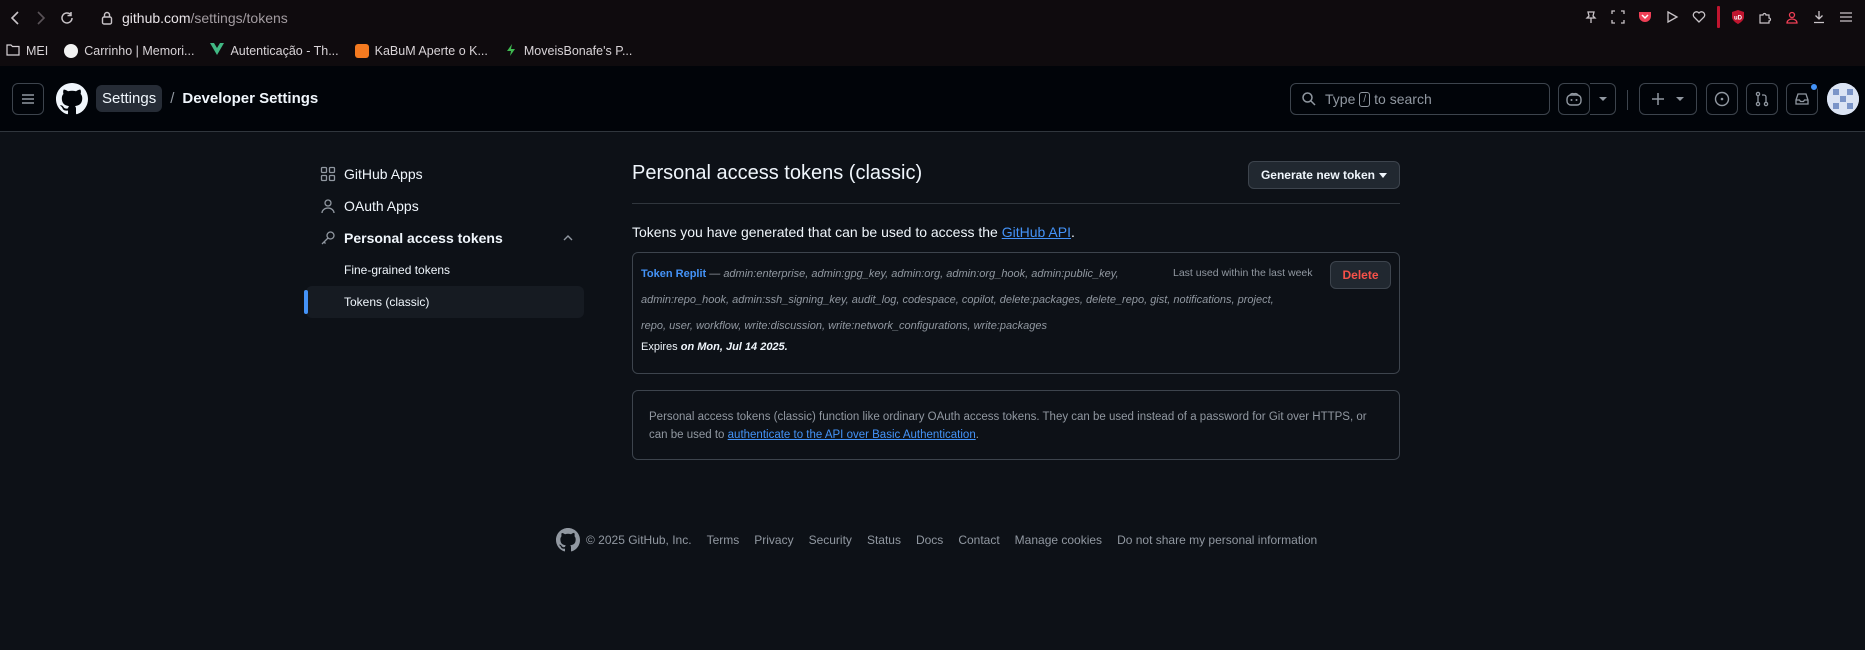  I want to click on pin-icon, so click(1591, 17).